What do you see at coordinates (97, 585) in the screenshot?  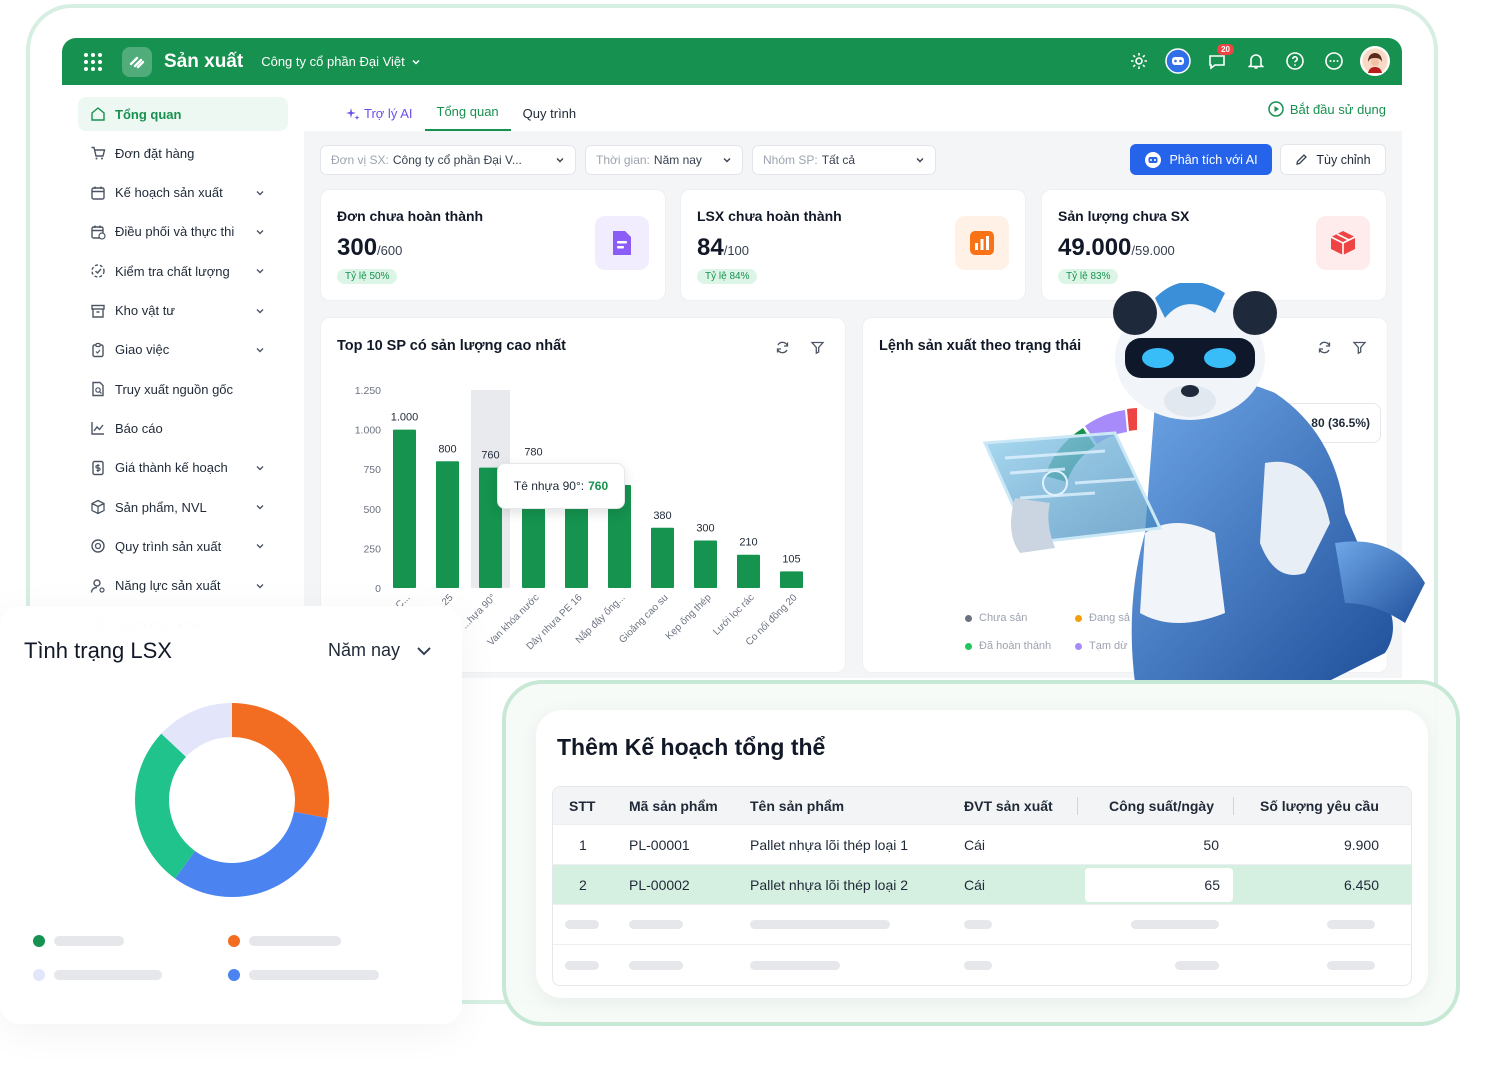 I see `user-gear-icon` at bounding box center [97, 585].